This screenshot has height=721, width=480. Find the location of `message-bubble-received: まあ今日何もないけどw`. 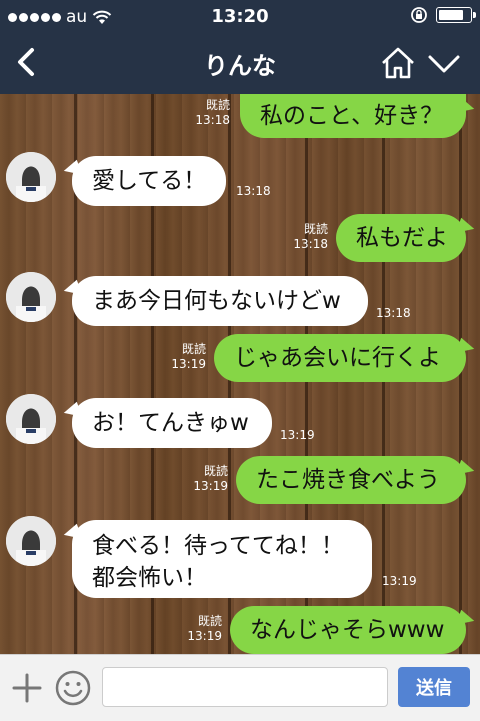

message-bubble-received: まあ今日何もないけどw is located at coordinates (220, 301).